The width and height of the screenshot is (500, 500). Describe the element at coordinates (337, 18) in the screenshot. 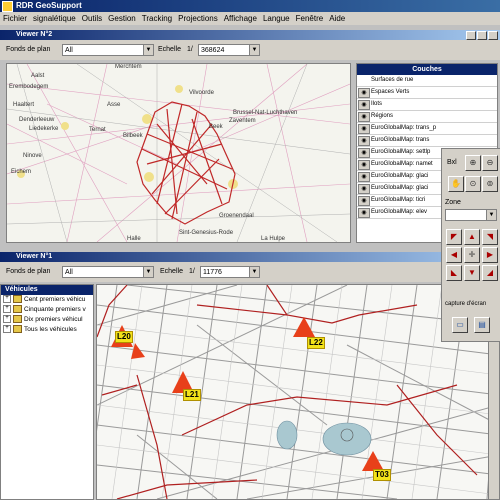

I see `menu-aide: Aide` at that location.